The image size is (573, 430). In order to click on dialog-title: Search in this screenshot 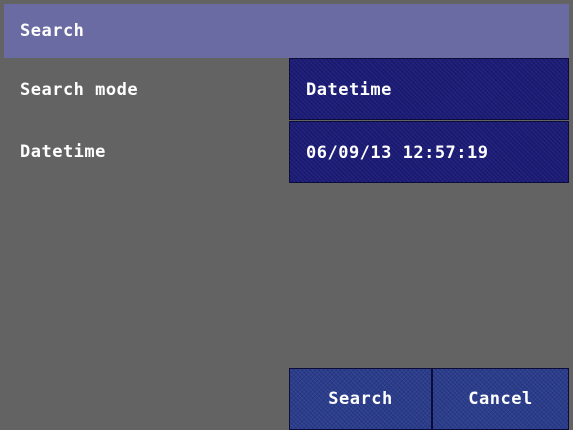, I will do `click(52, 31)`.